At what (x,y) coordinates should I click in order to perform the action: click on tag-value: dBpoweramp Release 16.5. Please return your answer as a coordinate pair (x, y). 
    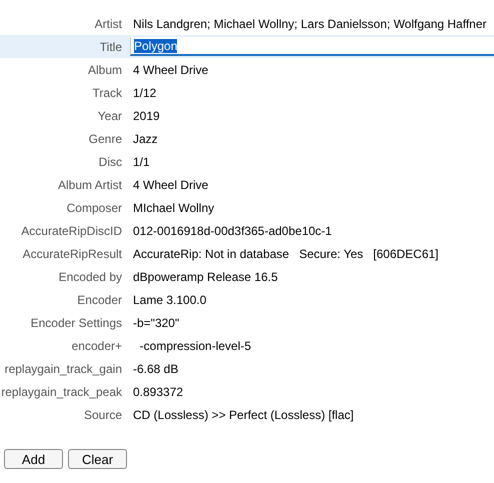
    Looking at the image, I should click on (205, 277).